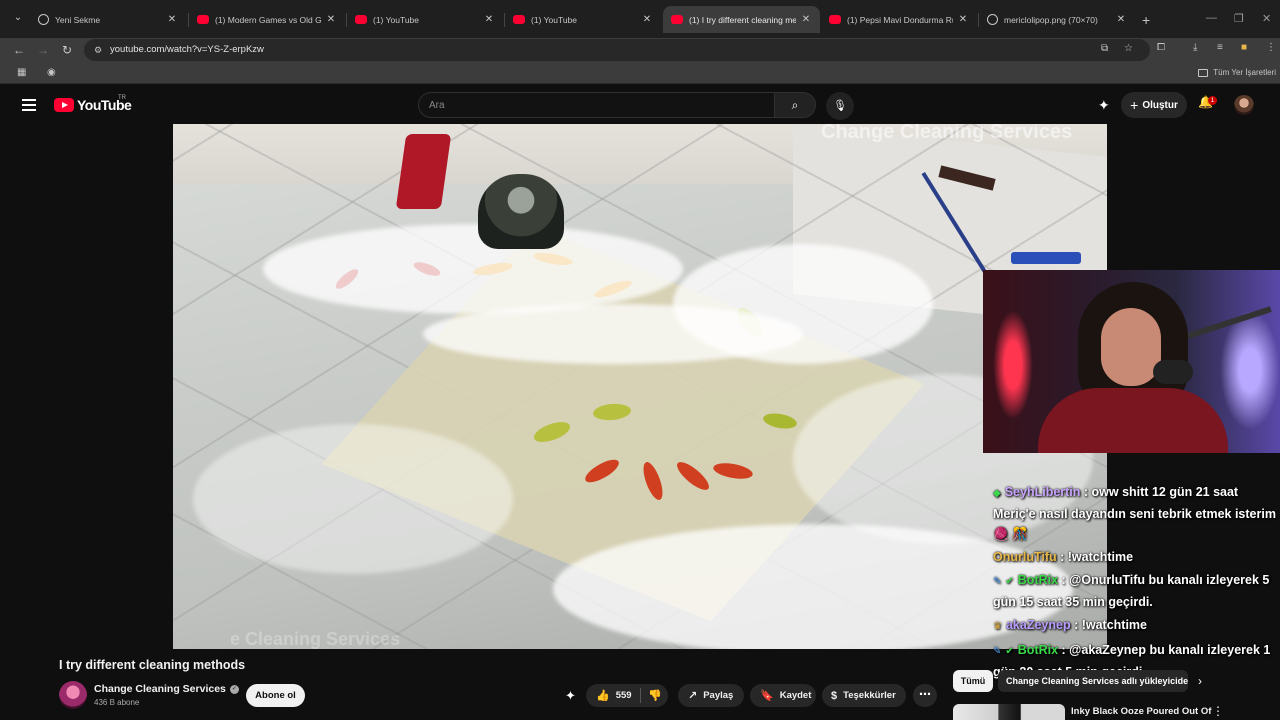 The height and width of the screenshot is (720, 1280). What do you see at coordinates (603, 695) in the screenshot?
I see `like-icon: 👍` at bounding box center [603, 695].